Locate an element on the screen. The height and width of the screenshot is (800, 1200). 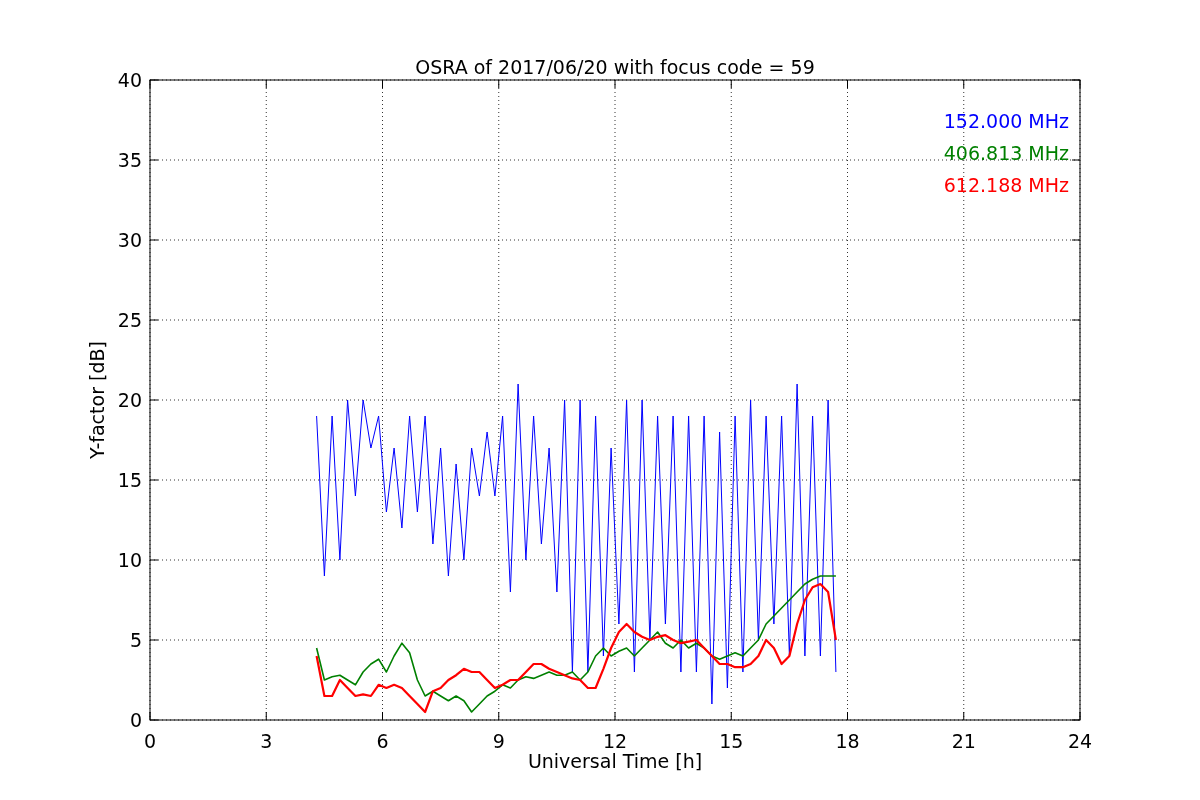
y-tick-label: 40 is located at coordinates (129, 80).